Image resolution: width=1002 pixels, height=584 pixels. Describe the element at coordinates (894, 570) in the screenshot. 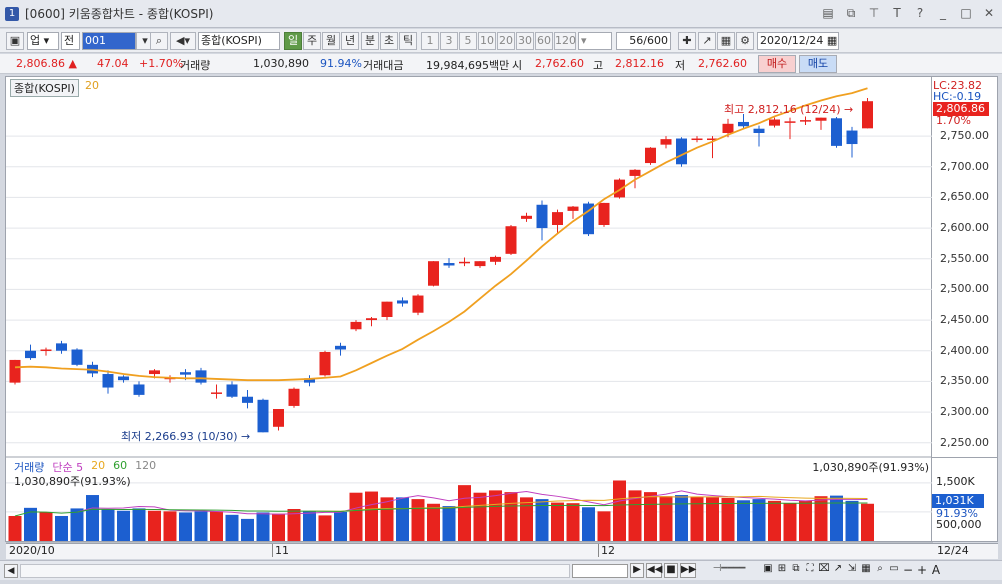

I see `fit-icon: ▭` at that location.